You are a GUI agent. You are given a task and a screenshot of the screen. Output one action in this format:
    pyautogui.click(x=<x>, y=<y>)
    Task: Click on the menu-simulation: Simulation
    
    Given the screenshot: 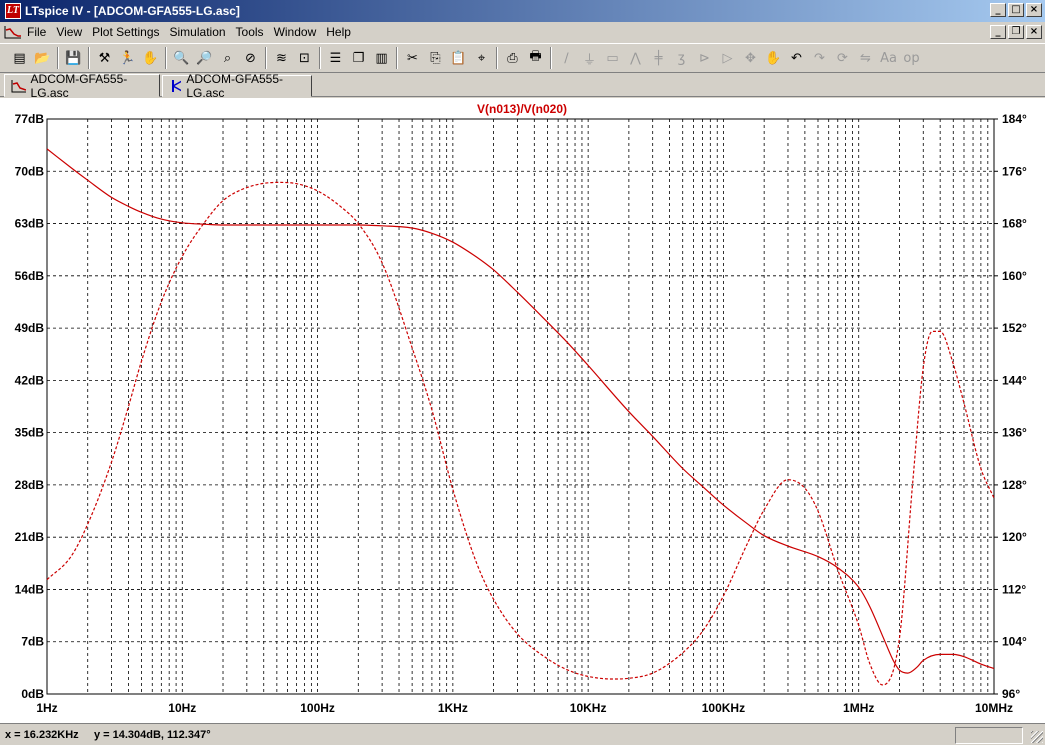 What is the action you would take?
    pyautogui.click(x=198, y=32)
    